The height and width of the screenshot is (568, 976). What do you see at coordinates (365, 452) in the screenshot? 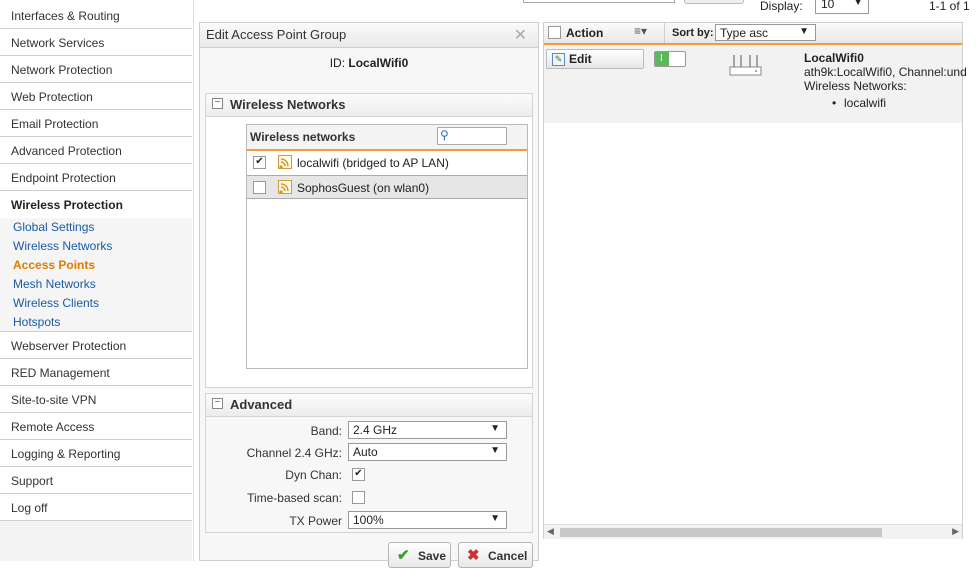
I see `channel-select-value: Auto` at bounding box center [365, 452].